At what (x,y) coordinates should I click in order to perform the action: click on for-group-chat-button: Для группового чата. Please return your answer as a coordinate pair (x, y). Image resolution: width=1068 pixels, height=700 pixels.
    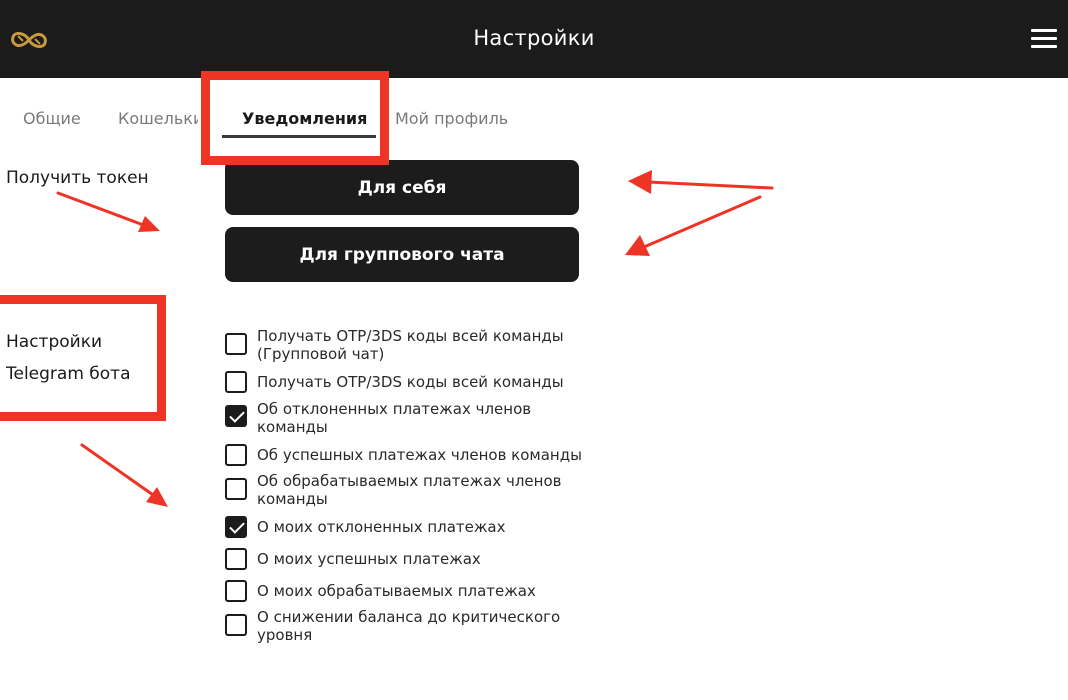
    Looking at the image, I should click on (402, 254).